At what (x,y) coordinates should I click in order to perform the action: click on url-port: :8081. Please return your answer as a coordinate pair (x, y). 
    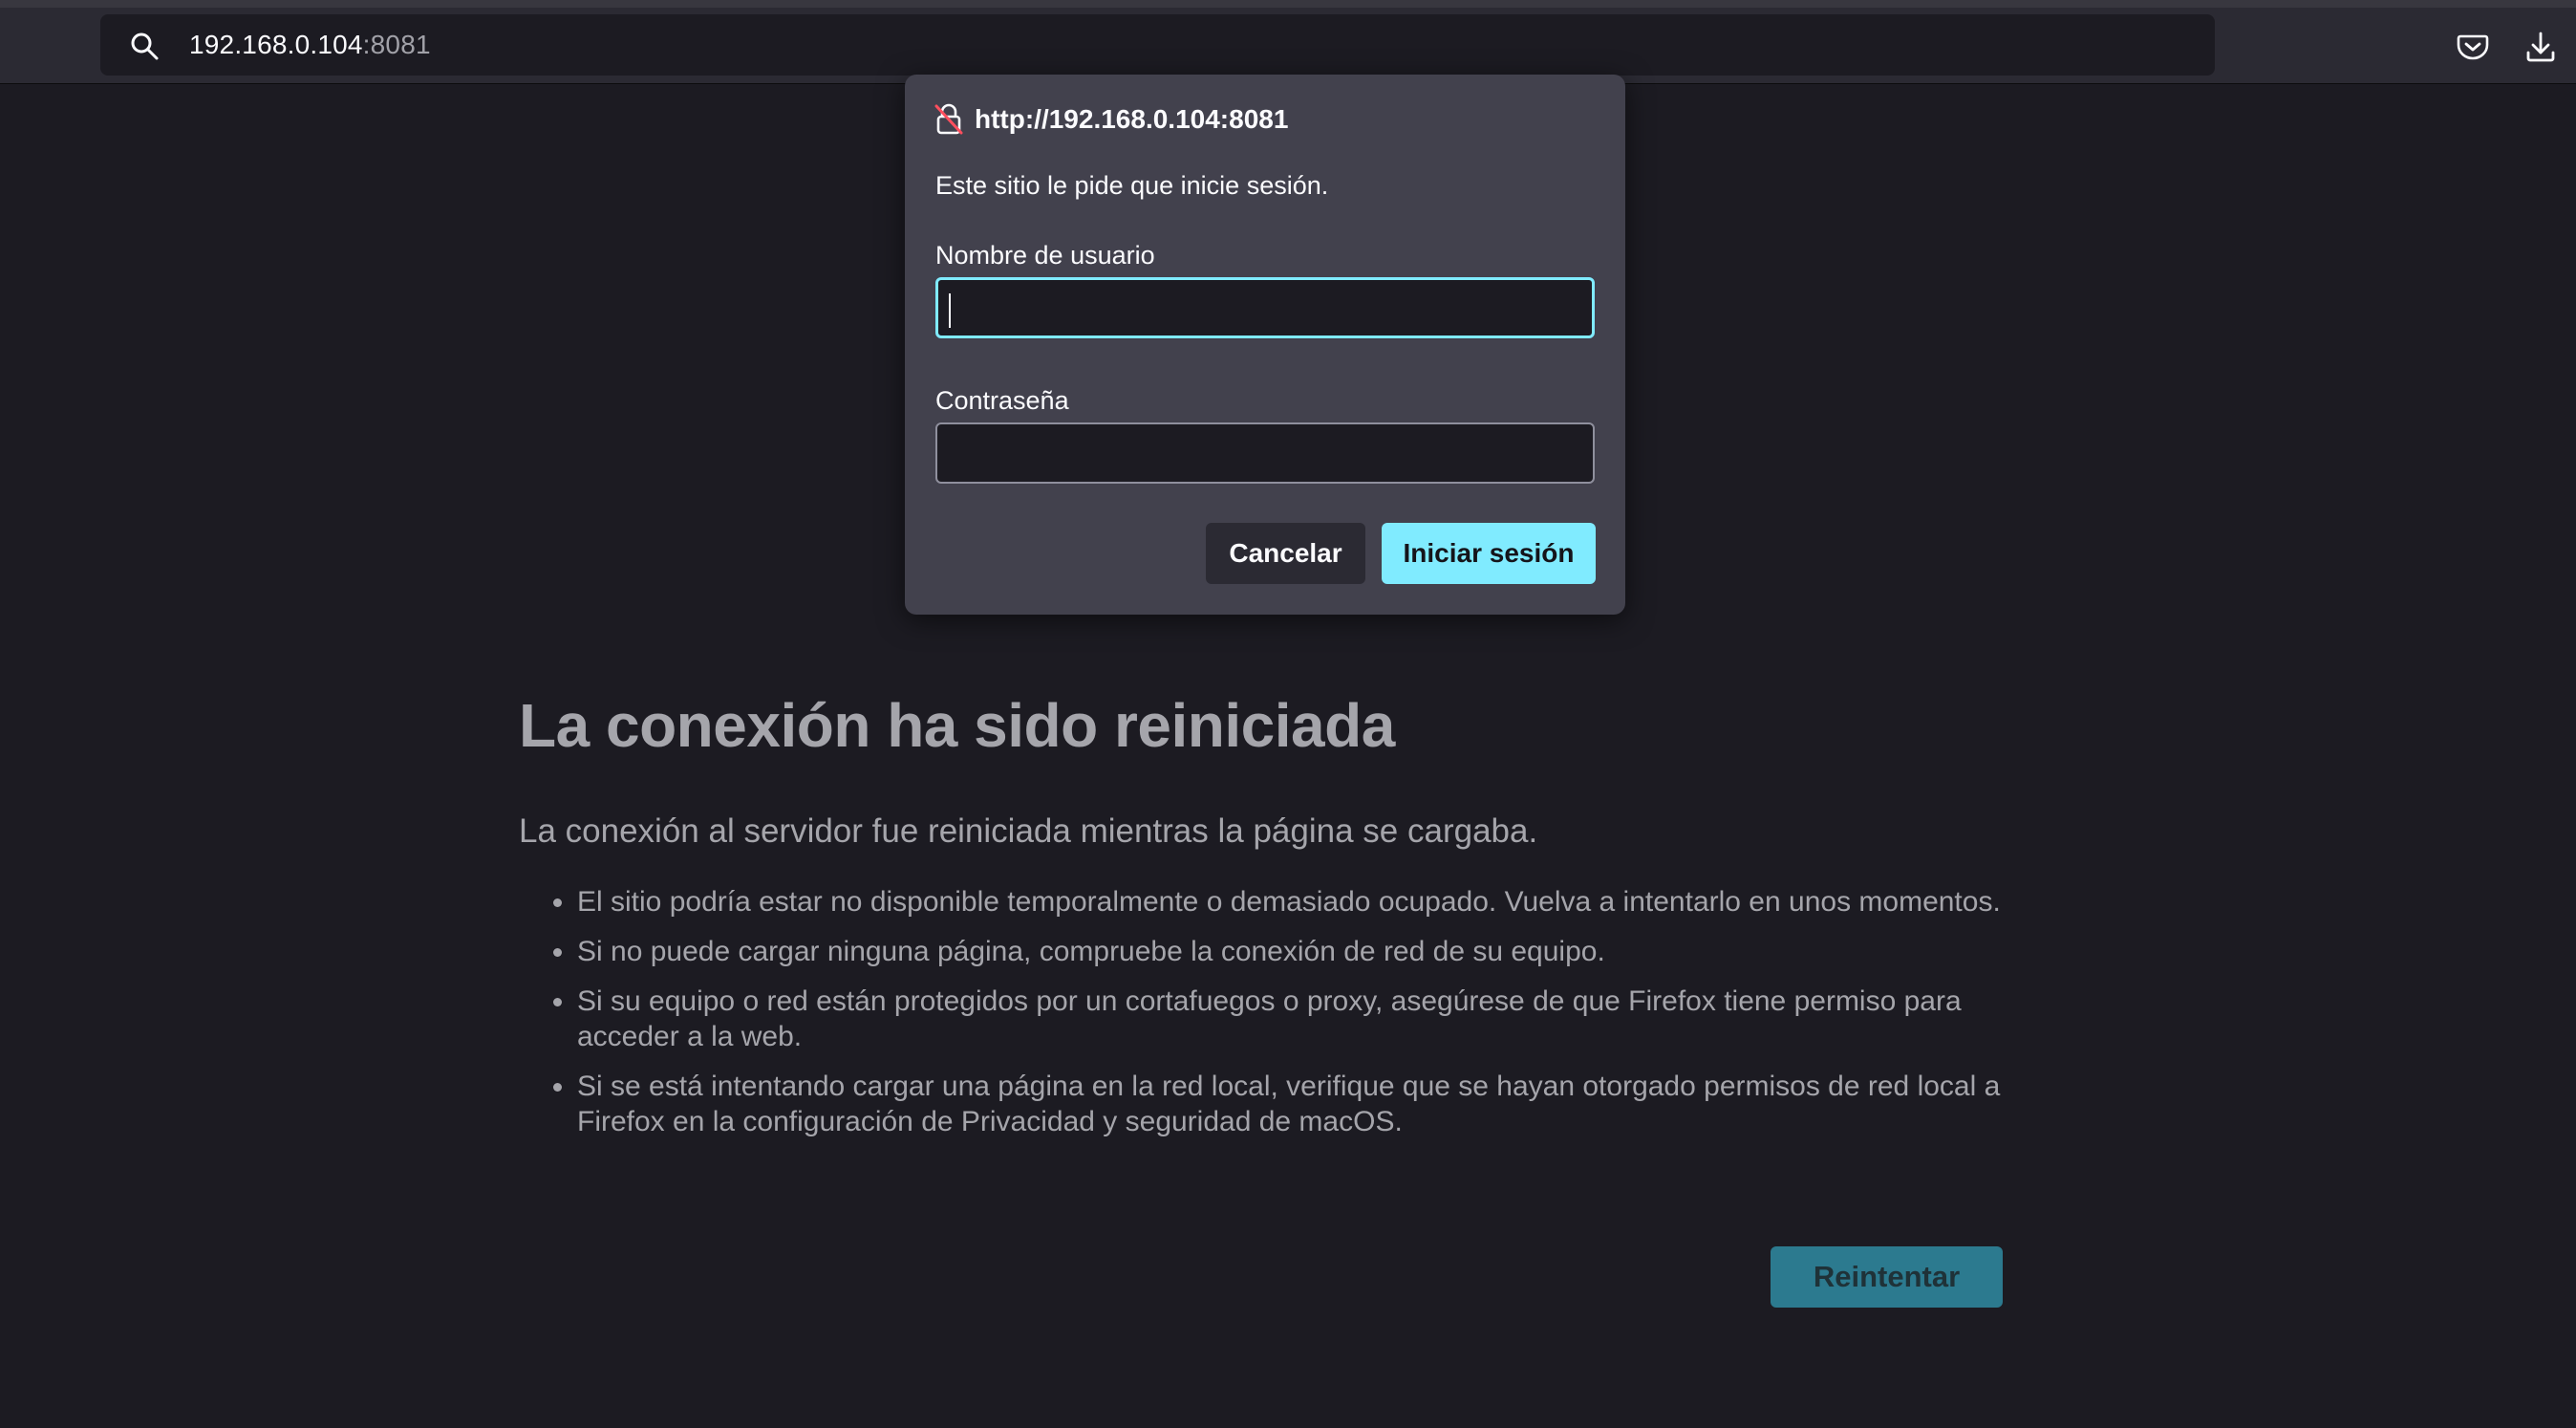
    Looking at the image, I should click on (396, 45).